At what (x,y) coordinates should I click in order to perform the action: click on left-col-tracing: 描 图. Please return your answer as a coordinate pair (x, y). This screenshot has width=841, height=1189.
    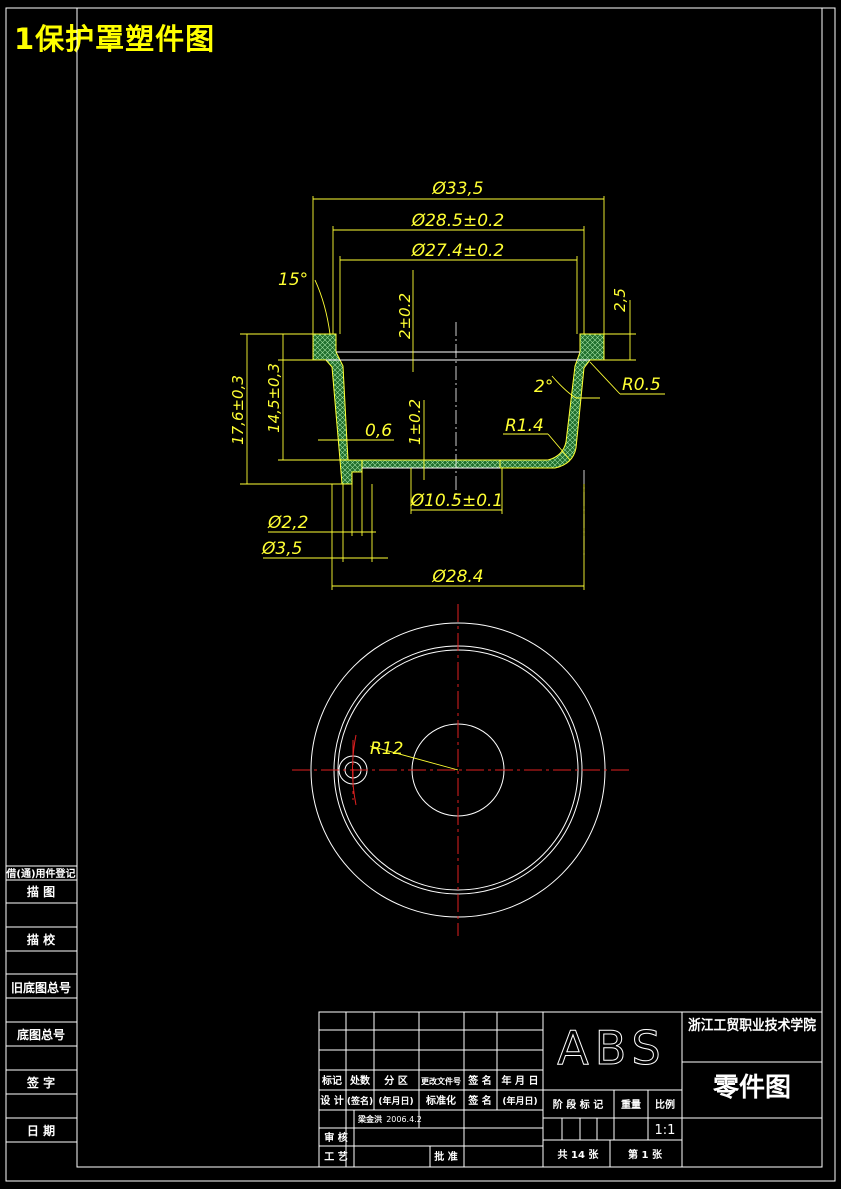
    Looking at the image, I should click on (41, 891).